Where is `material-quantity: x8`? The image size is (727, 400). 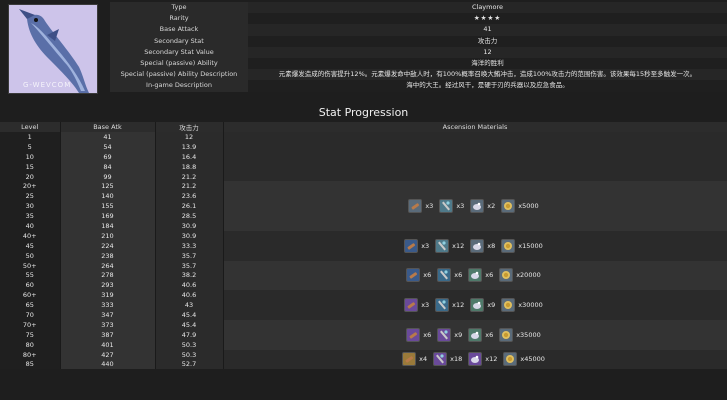
material-quantity: x8 is located at coordinates (491, 245).